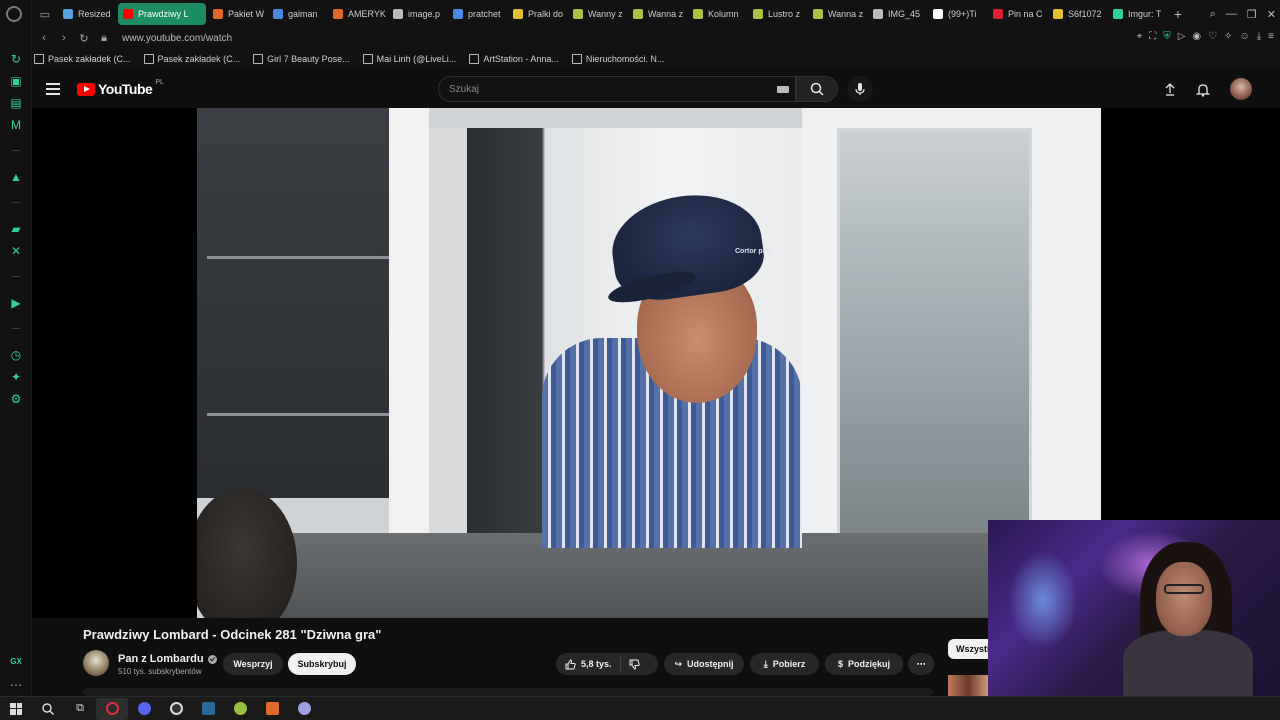 This screenshot has height=720, width=1280. What do you see at coordinates (704, 664) in the screenshot?
I see `share-button: ↪ Udostępnij` at bounding box center [704, 664].